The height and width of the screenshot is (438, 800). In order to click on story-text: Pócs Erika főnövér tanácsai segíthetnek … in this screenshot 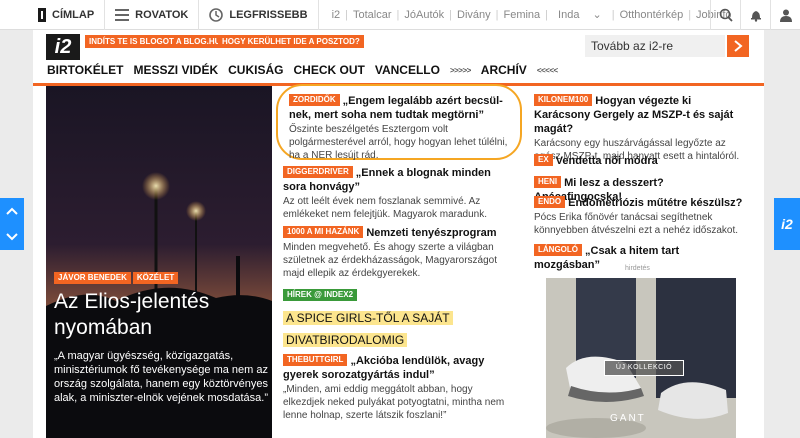, I will do `click(636, 224)`.